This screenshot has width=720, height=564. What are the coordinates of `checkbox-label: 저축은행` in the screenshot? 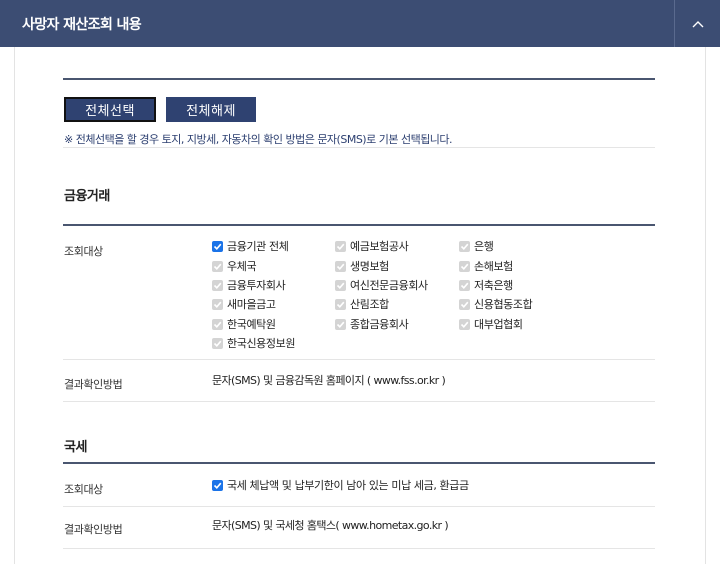 It's located at (493, 285).